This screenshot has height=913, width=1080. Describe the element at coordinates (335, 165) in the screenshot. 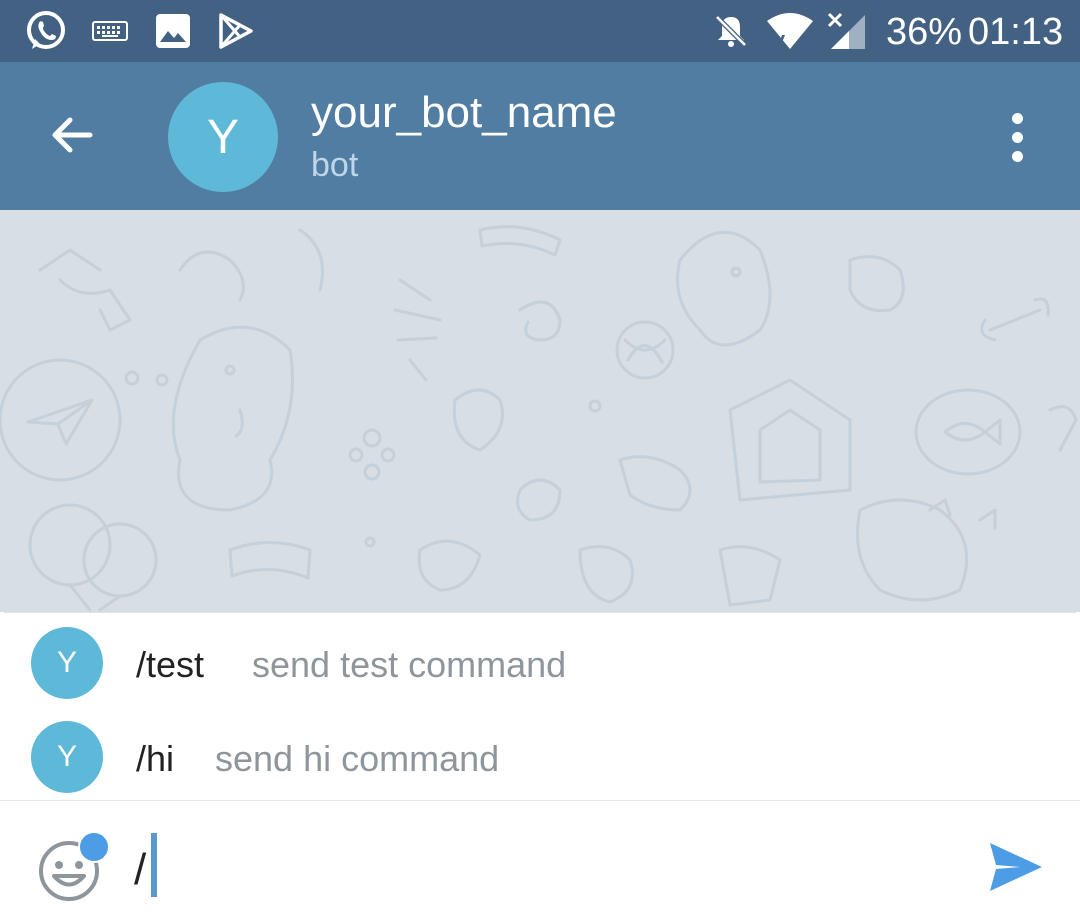

I see `chat-subtitle: bot` at that location.